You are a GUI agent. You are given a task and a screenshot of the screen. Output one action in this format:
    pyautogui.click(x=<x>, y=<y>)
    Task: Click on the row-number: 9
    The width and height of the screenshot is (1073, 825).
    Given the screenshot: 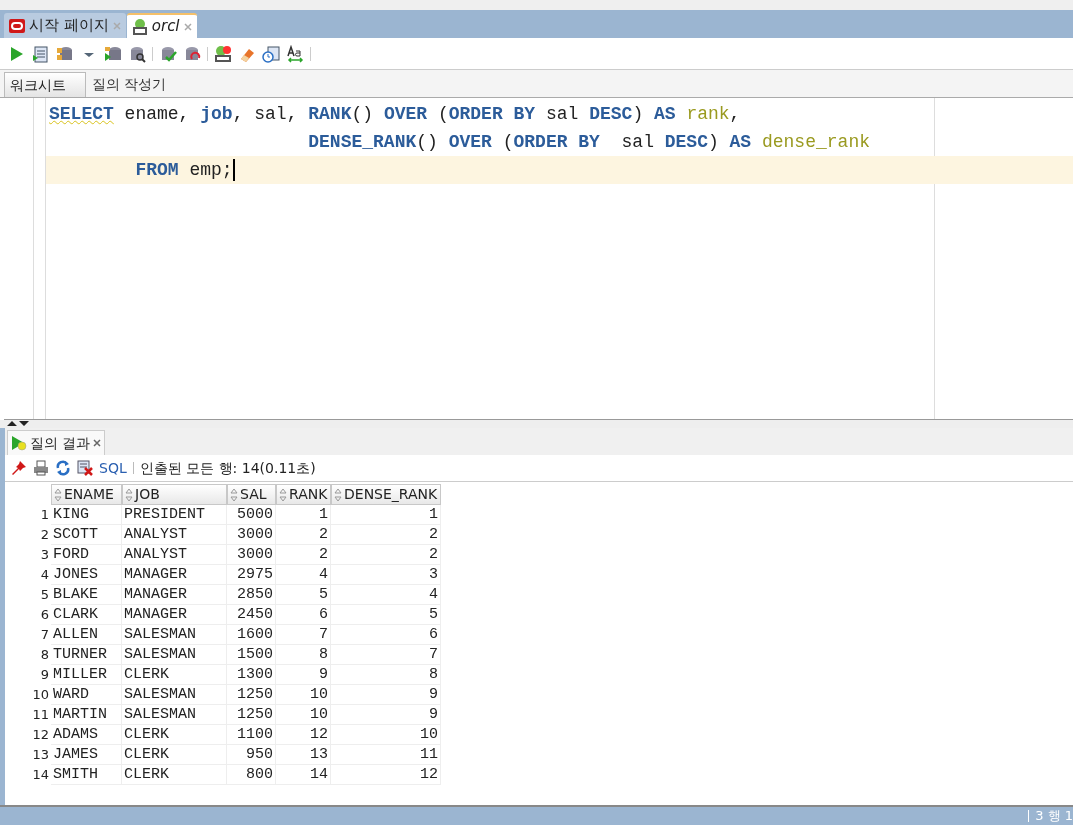 What is the action you would take?
    pyautogui.click(x=44, y=675)
    